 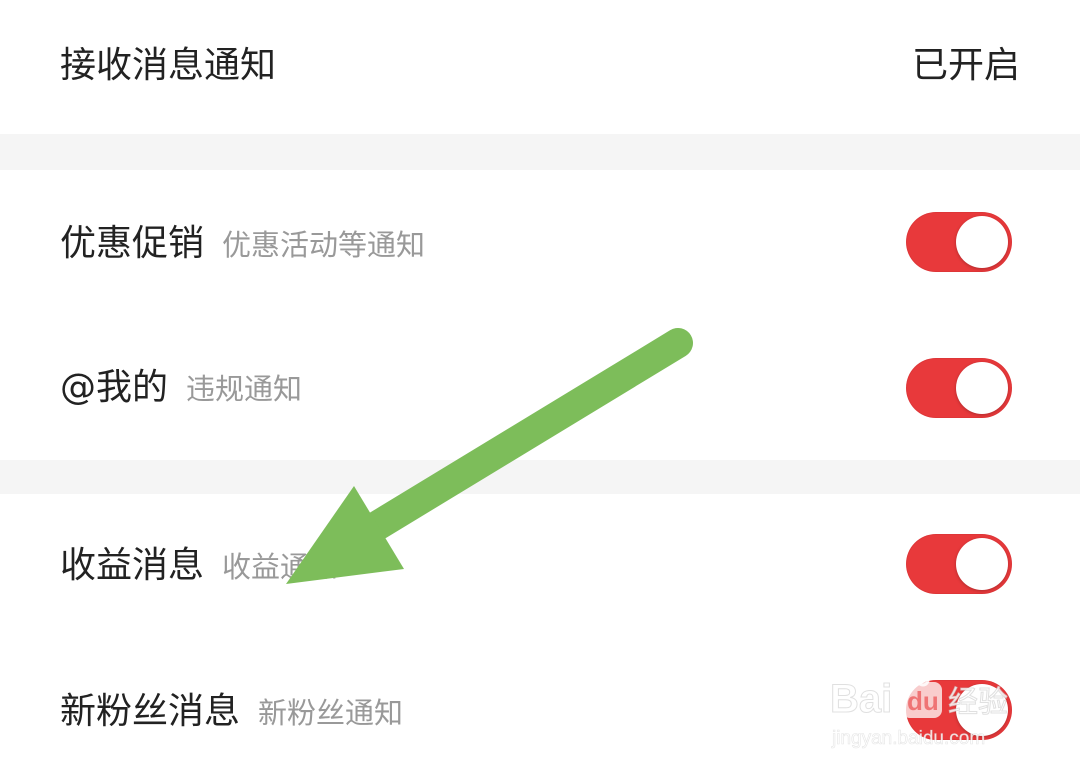 I want to click on setting-title: @我的 违规通知, so click(x=181, y=388).